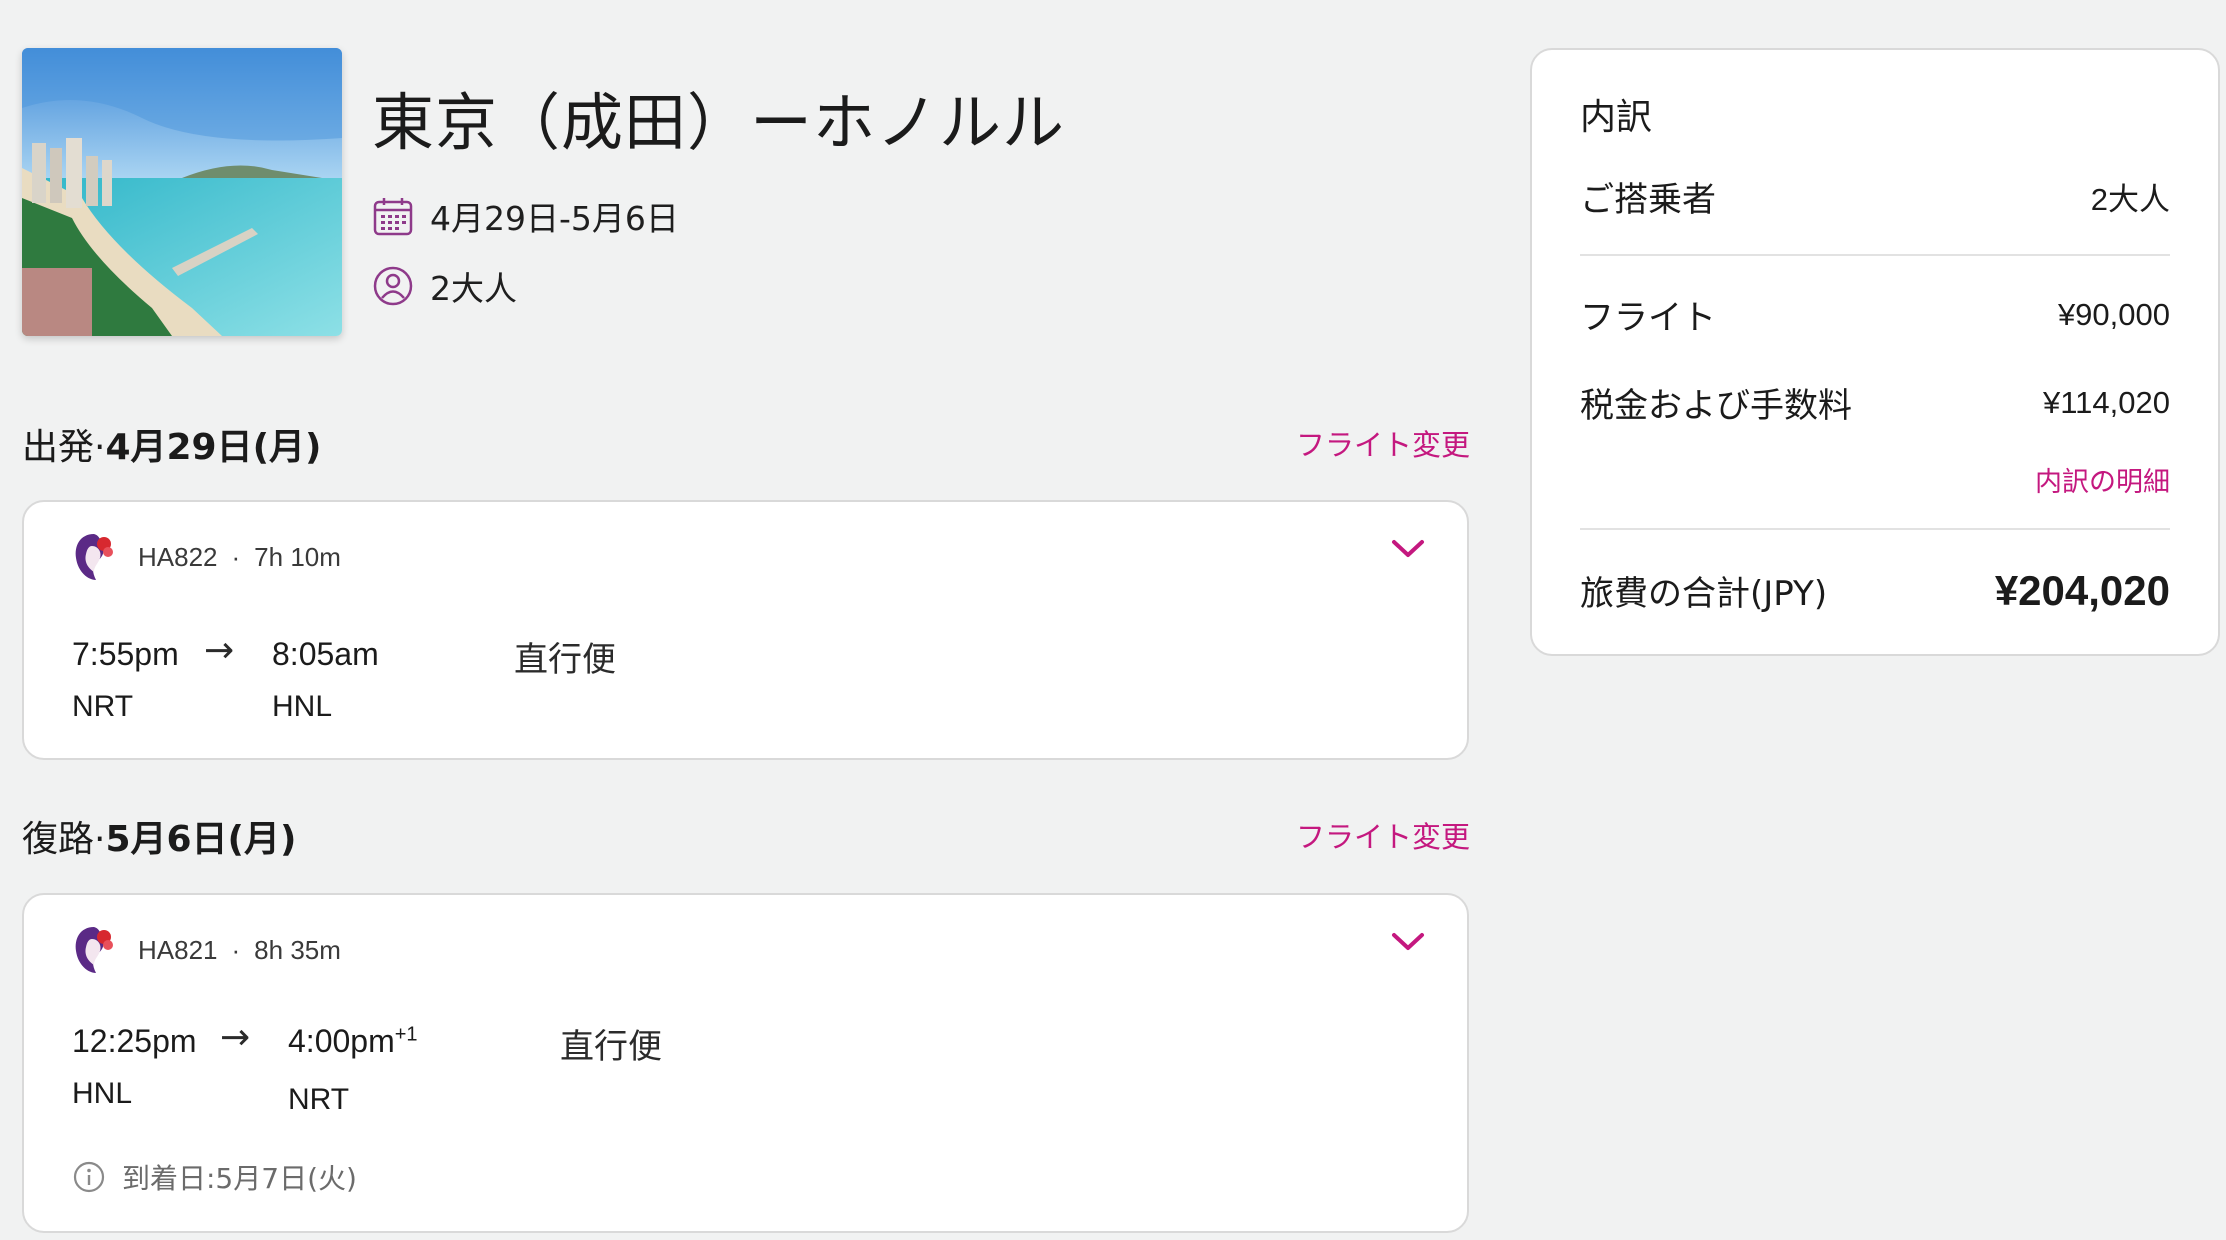 The image size is (2226, 1240). Describe the element at coordinates (182, 192) in the screenshot. I see `destination-photo` at that location.